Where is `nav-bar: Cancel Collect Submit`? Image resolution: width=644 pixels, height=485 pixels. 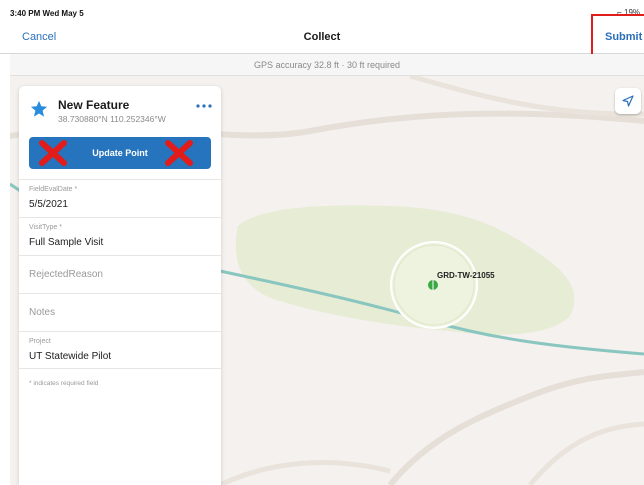
nav-bar: Cancel Collect Submit is located at coordinates (322, 38).